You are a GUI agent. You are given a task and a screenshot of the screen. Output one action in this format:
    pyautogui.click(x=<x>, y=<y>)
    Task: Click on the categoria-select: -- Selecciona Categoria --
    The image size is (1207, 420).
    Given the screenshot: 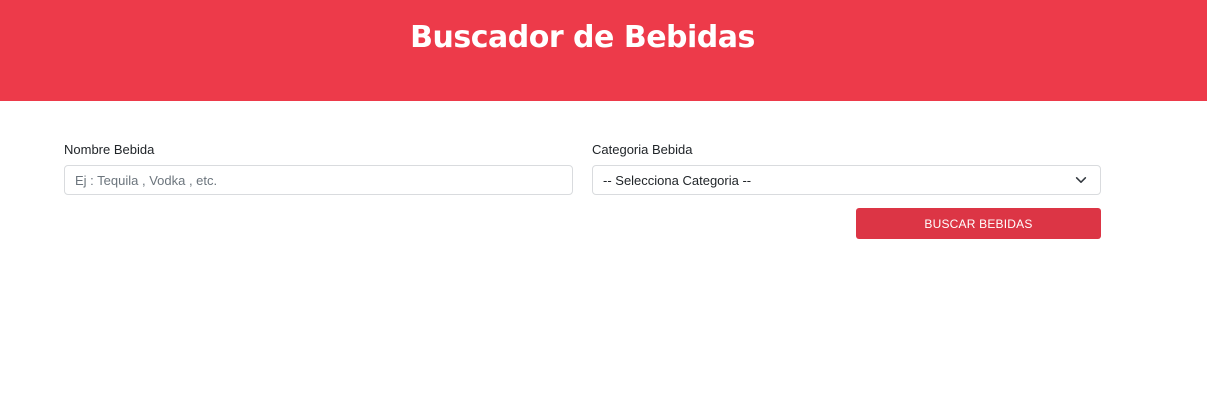 What is the action you would take?
    pyautogui.click(x=846, y=180)
    